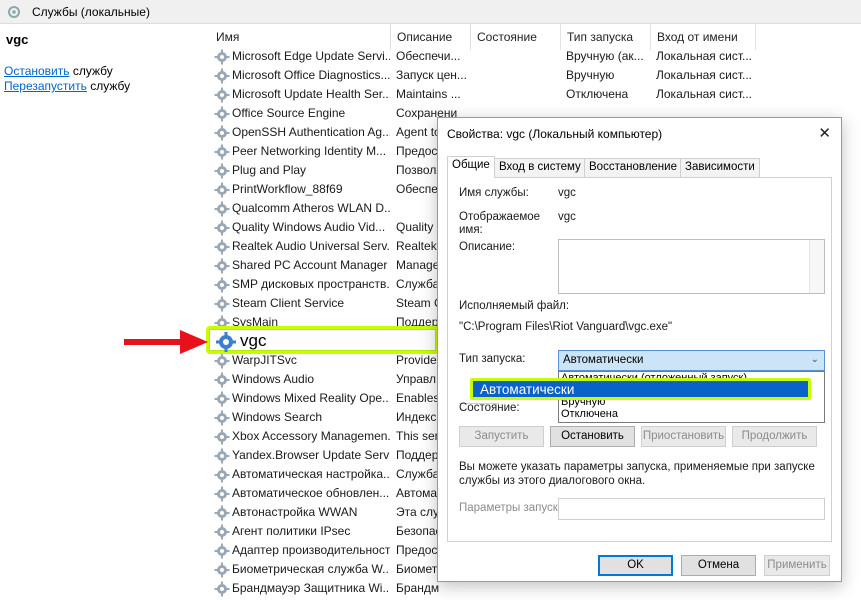  Describe the element at coordinates (720, 167) in the screenshot. I see `tab-dependencies: Зависимости` at that location.